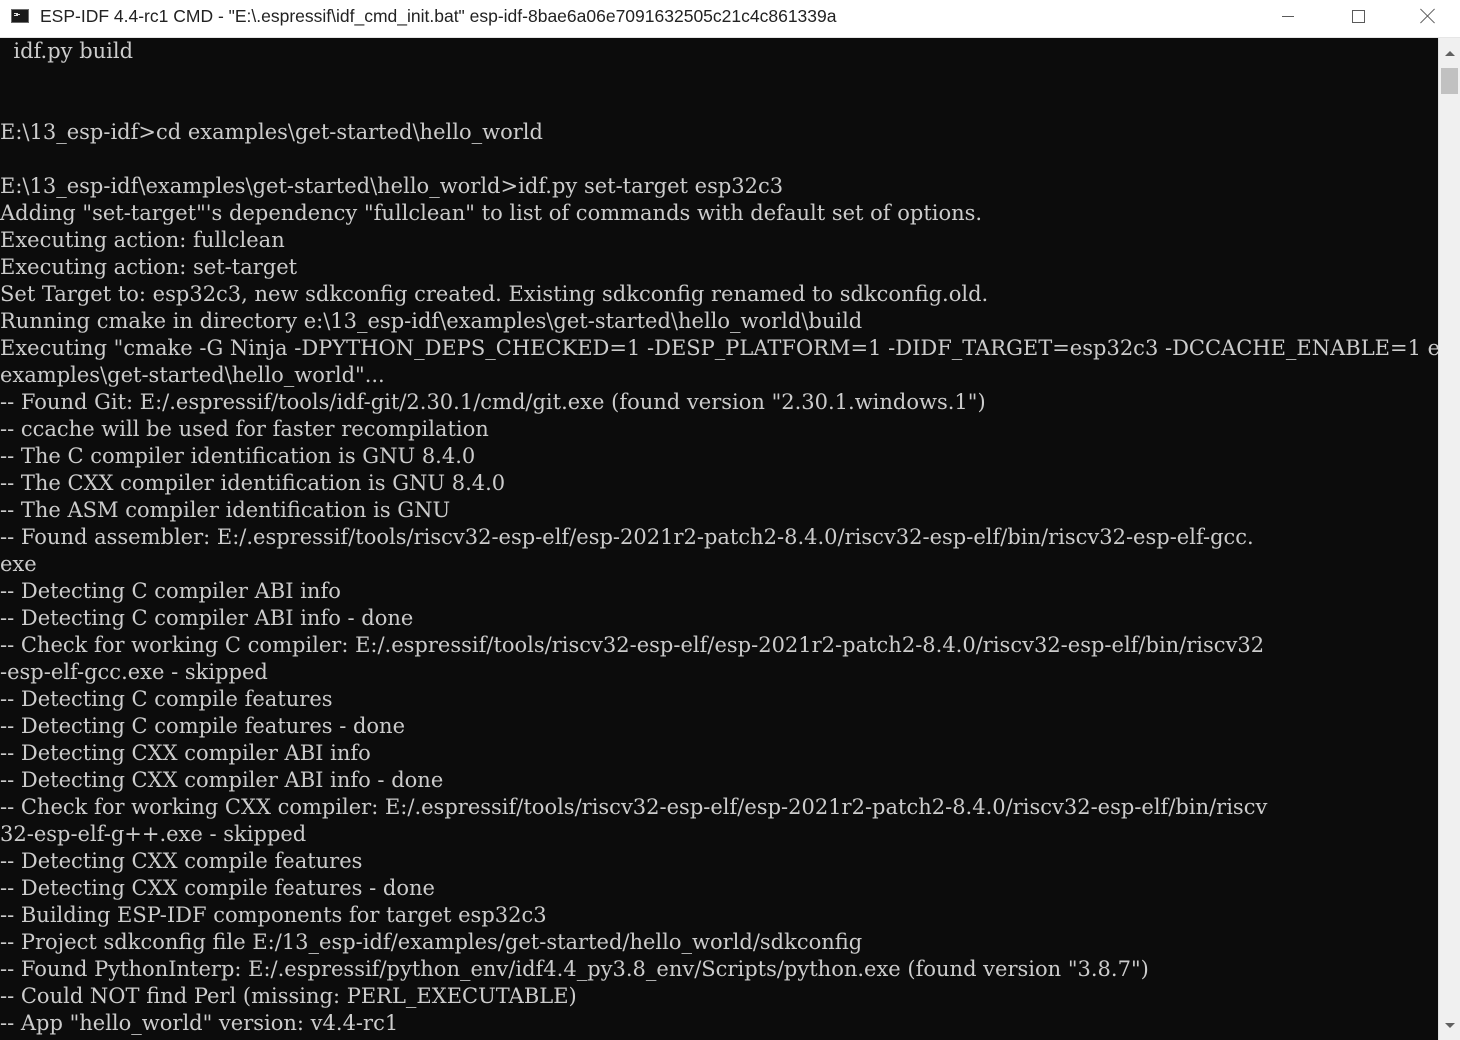 The image size is (1460, 1040). Describe the element at coordinates (1449, 539) in the screenshot. I see `vertical-scrollbar` at that location.